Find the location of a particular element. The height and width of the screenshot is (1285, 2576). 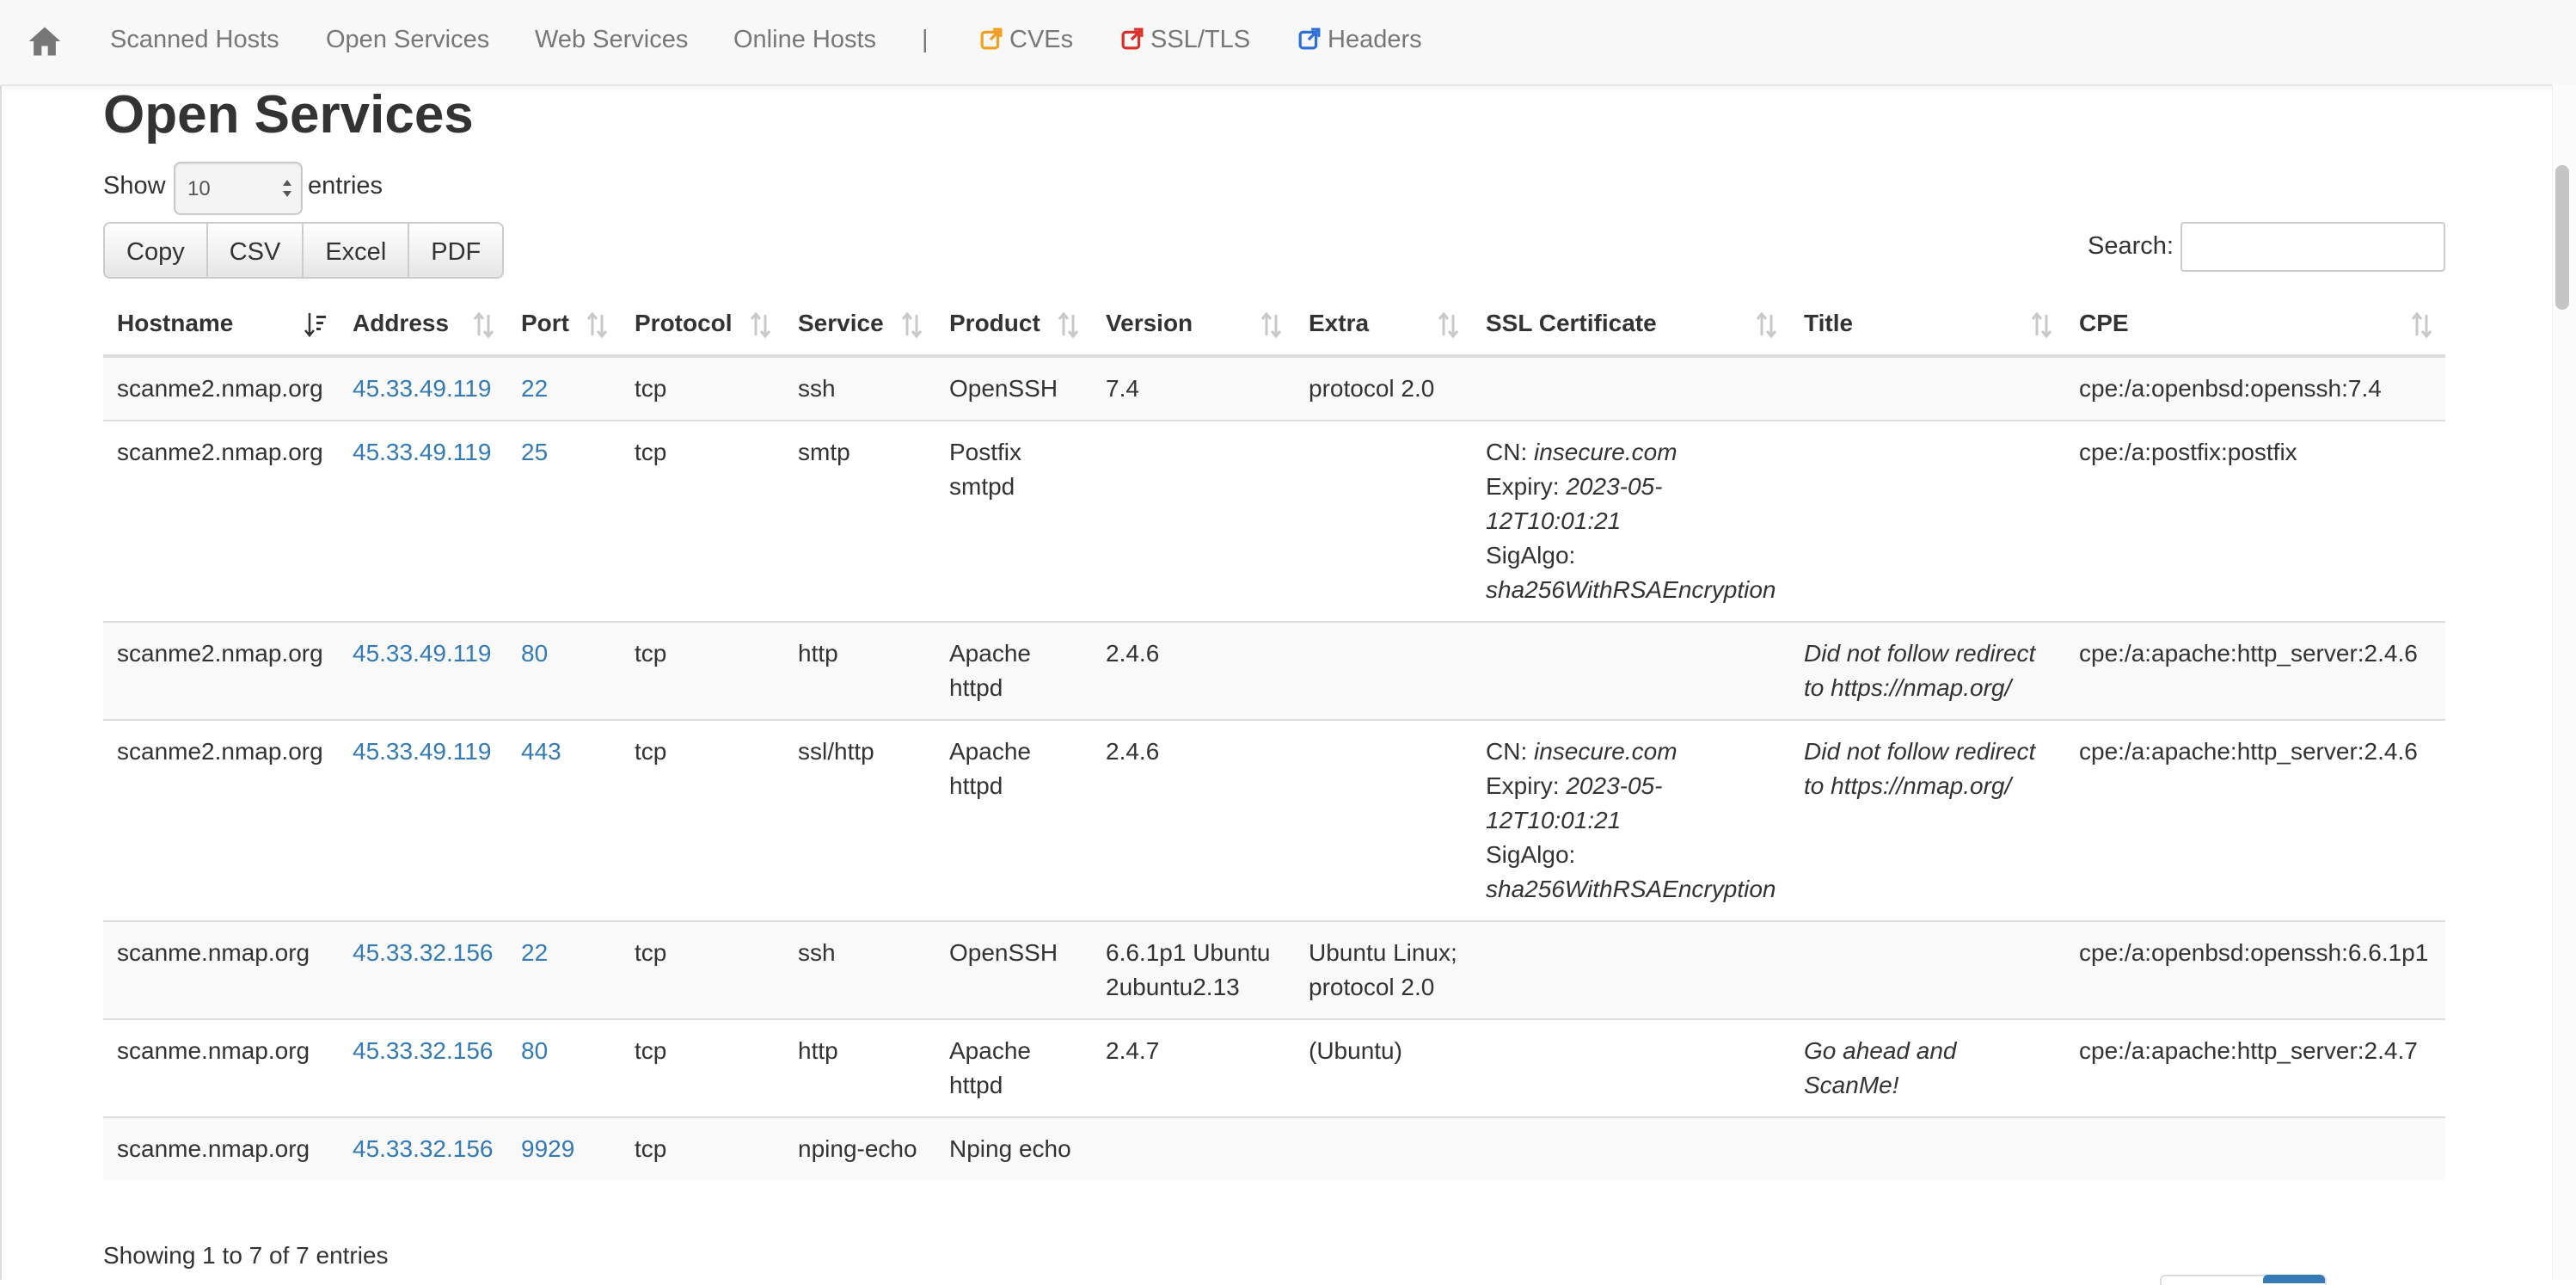

cell-version is located at coordinates (1194, 521).